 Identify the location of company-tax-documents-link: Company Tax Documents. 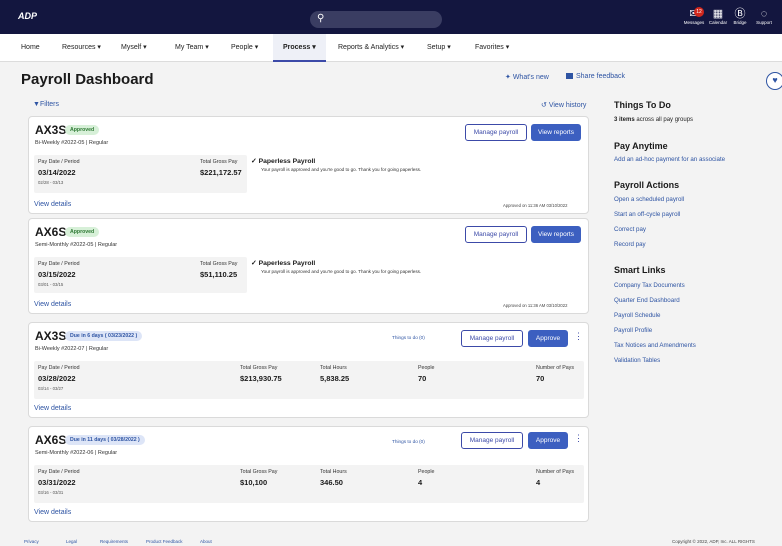
(649, 285).